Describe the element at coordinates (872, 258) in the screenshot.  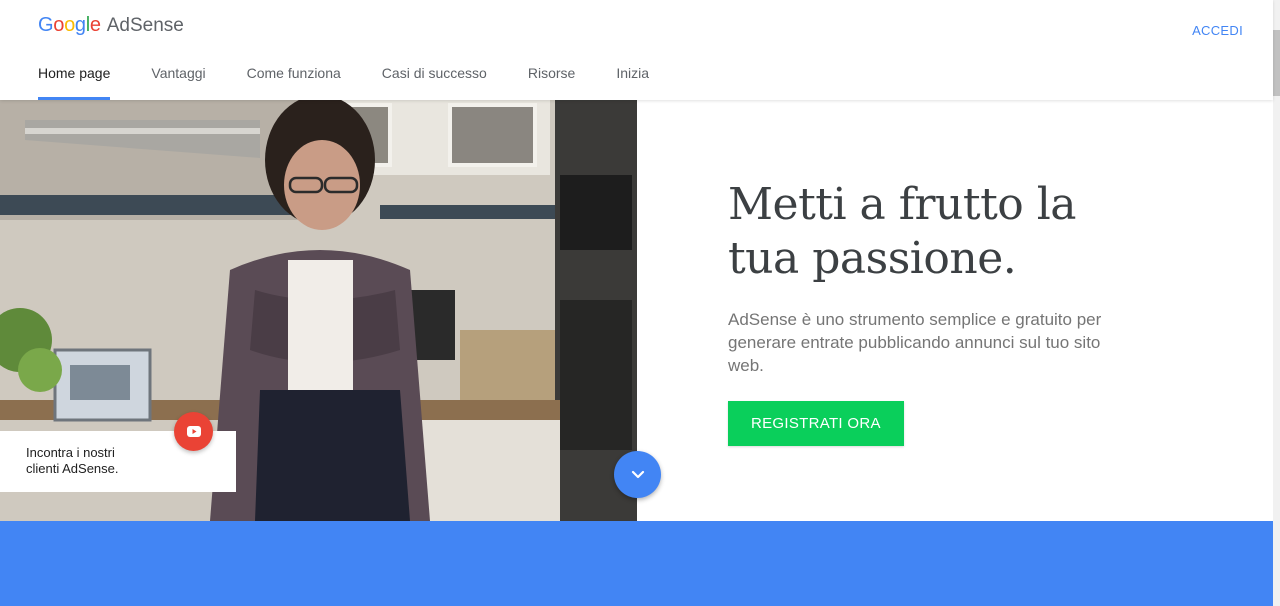
I see `headline-line-2: tua passione.` at that location.